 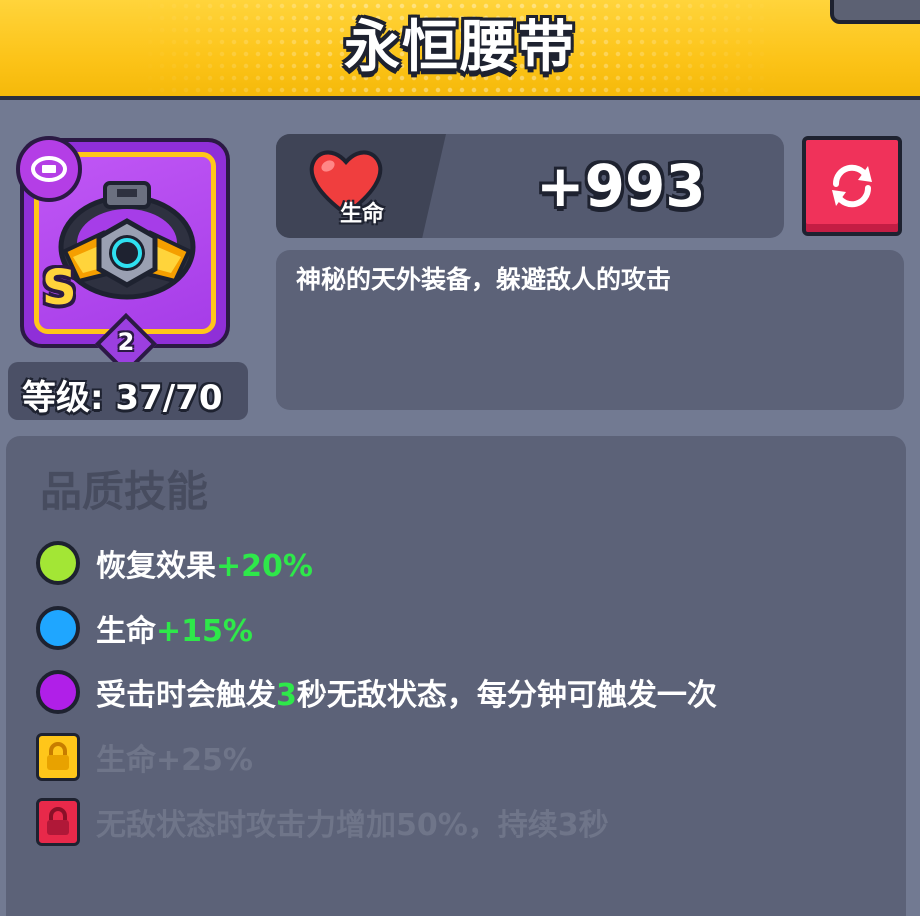 What do you see at coordinates (126, 342) in the screenshot?
I see `star-count: 2` at bounding box center [126, 342].